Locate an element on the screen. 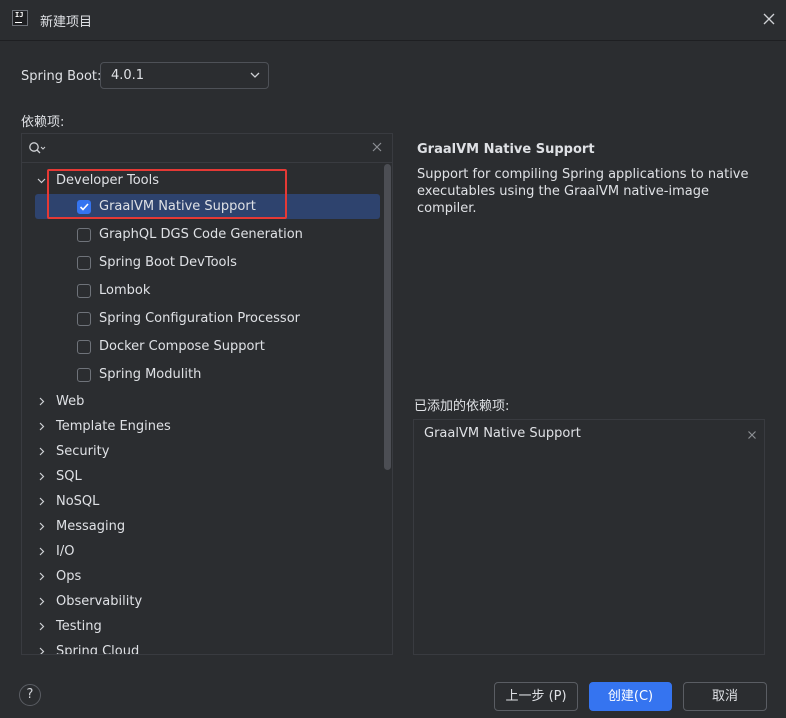 This screenshot has width=786, height=718. added-dependency-item: GraalVM Native Support is located at coordinates (502, 433).